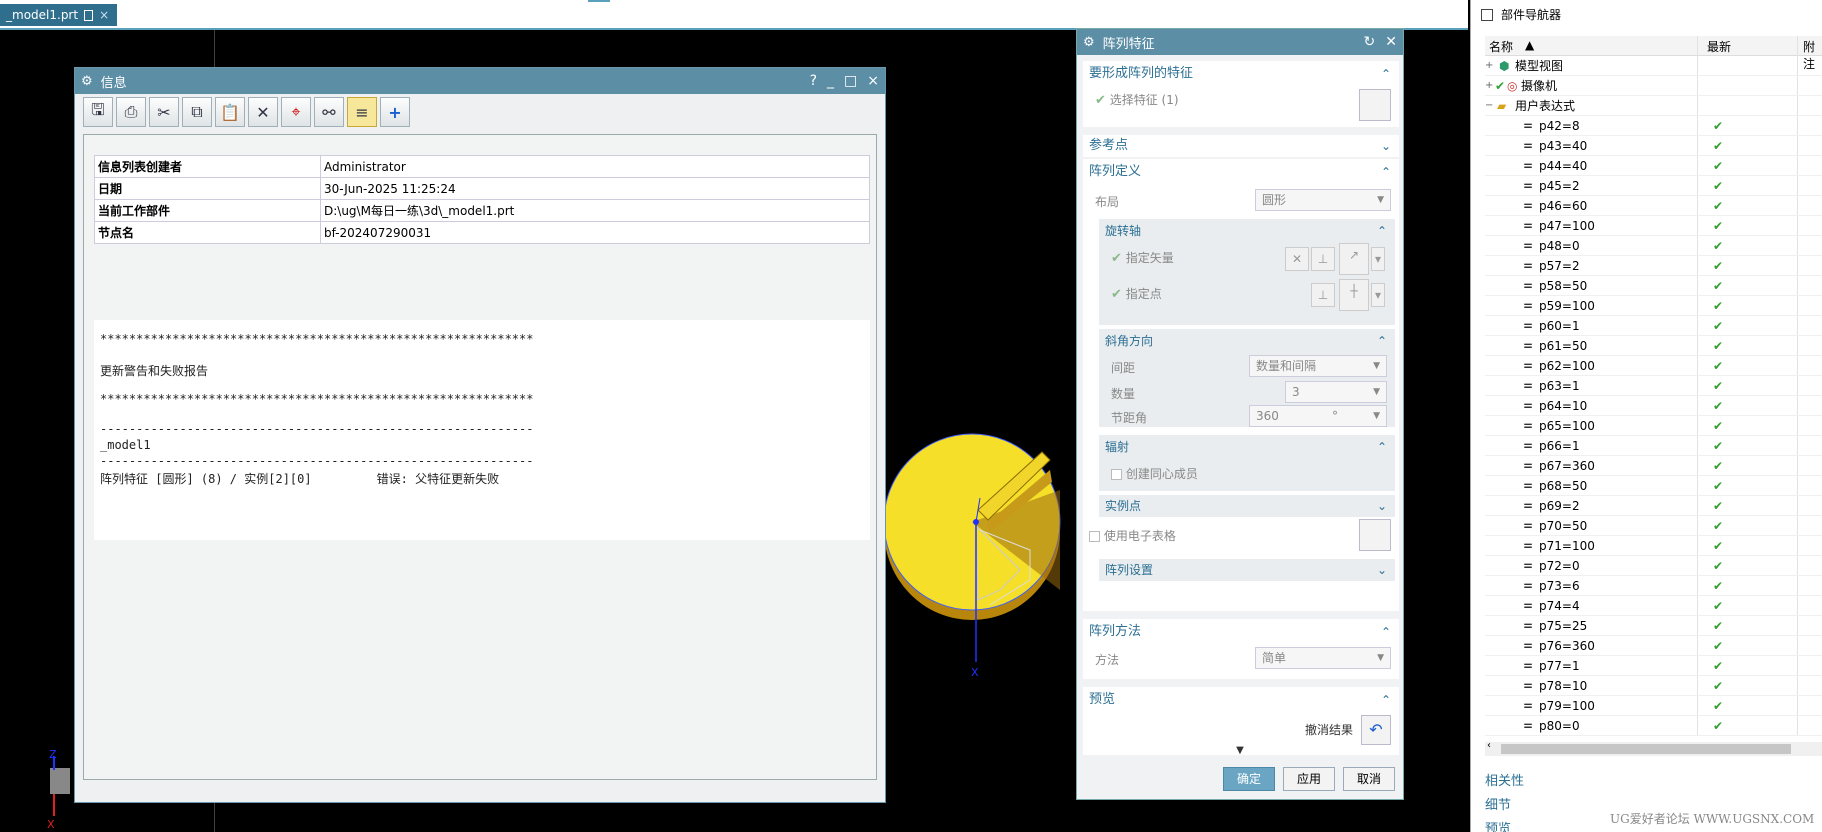 The image size is (1822, 832). What do you see at coordinates (1323, 200) in the screenshot?
I see `layout-select: 圆形 ▼` at bounding box center [1323, 200].